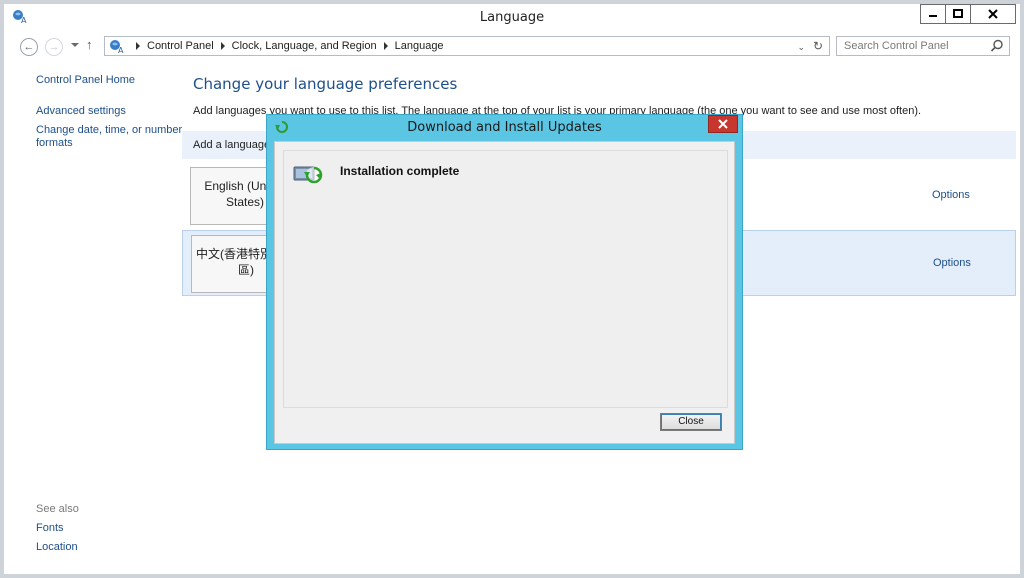 The height and width of the screenshot is (578, 1024). I want to click on fonts-link: Fonts, so click(50, 528).